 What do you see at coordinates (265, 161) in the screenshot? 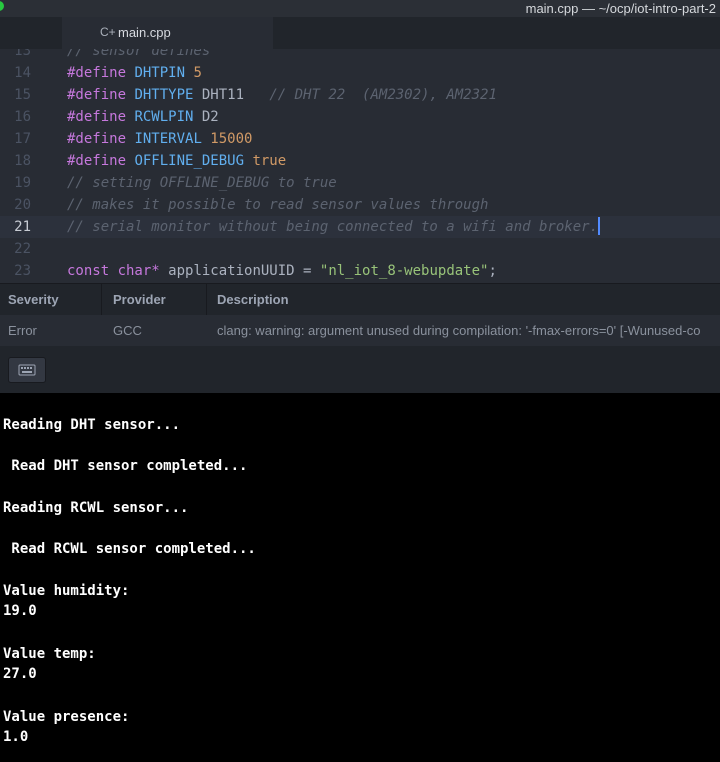
I see `value-token: true` at bounding box center [265, 161].